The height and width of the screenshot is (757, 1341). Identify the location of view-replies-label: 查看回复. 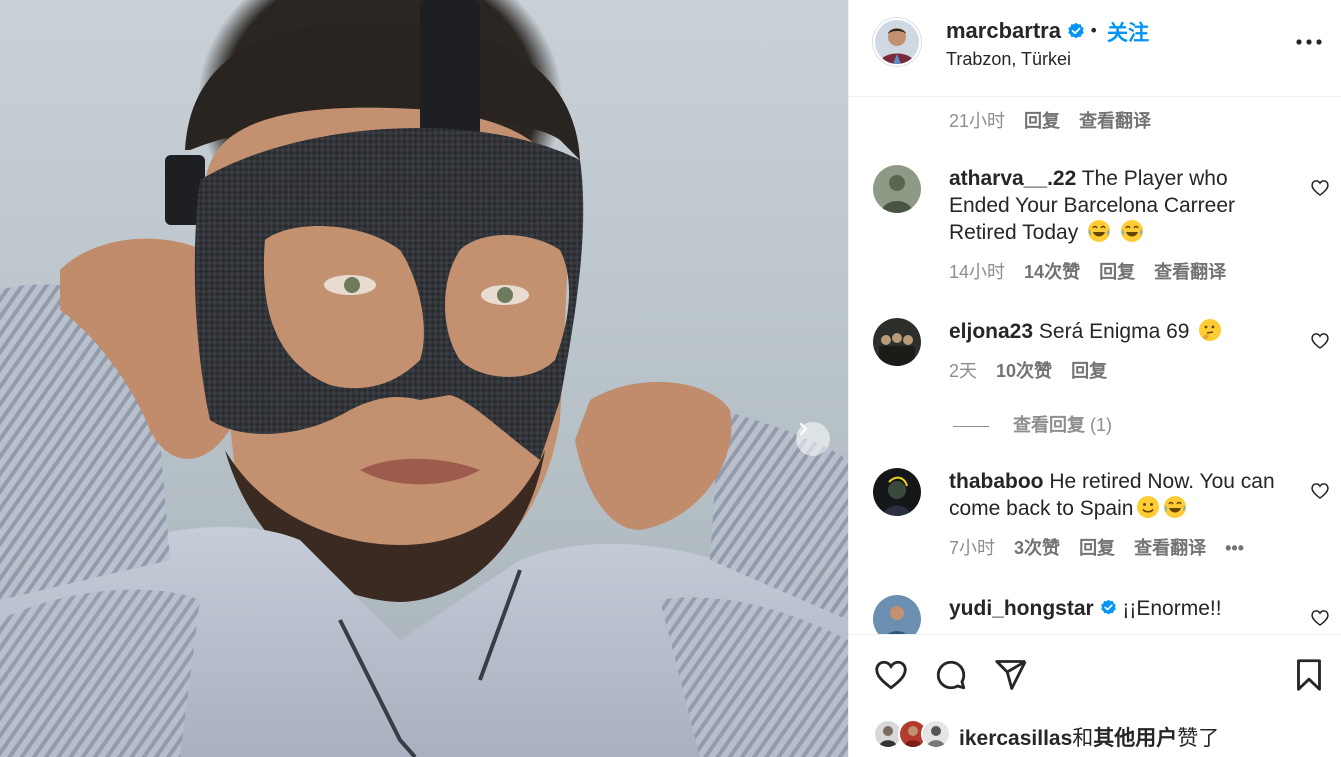
(1049, 425).